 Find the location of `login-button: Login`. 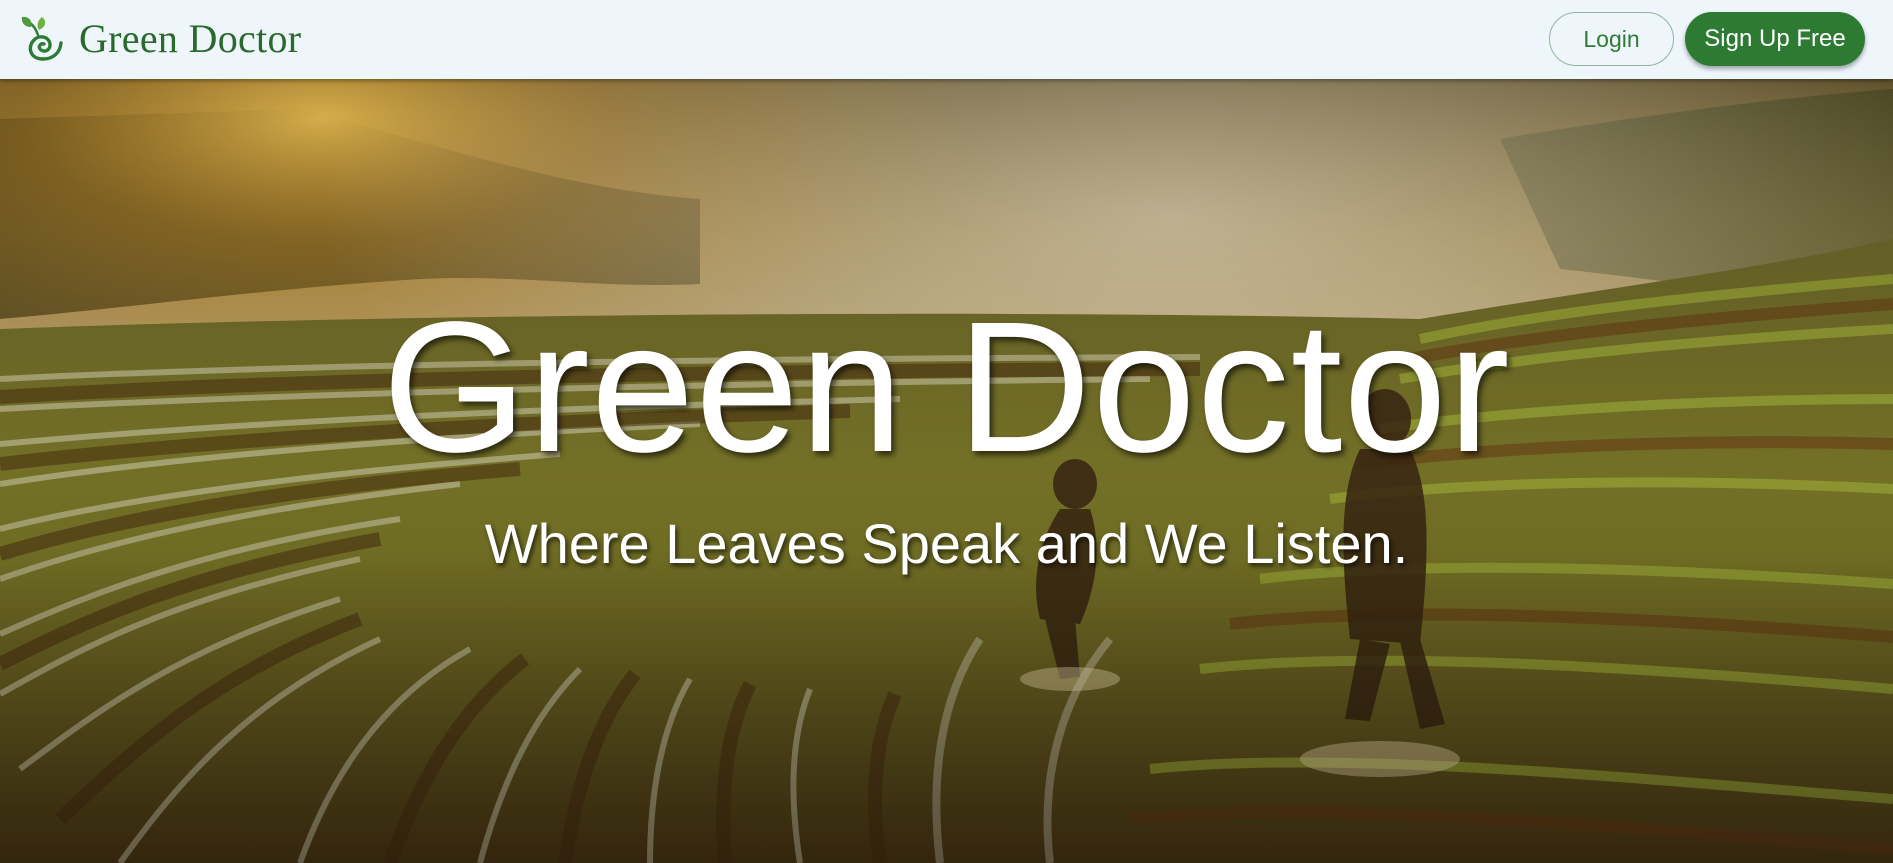

login-button: Login is located at coordinates (1611, 39).